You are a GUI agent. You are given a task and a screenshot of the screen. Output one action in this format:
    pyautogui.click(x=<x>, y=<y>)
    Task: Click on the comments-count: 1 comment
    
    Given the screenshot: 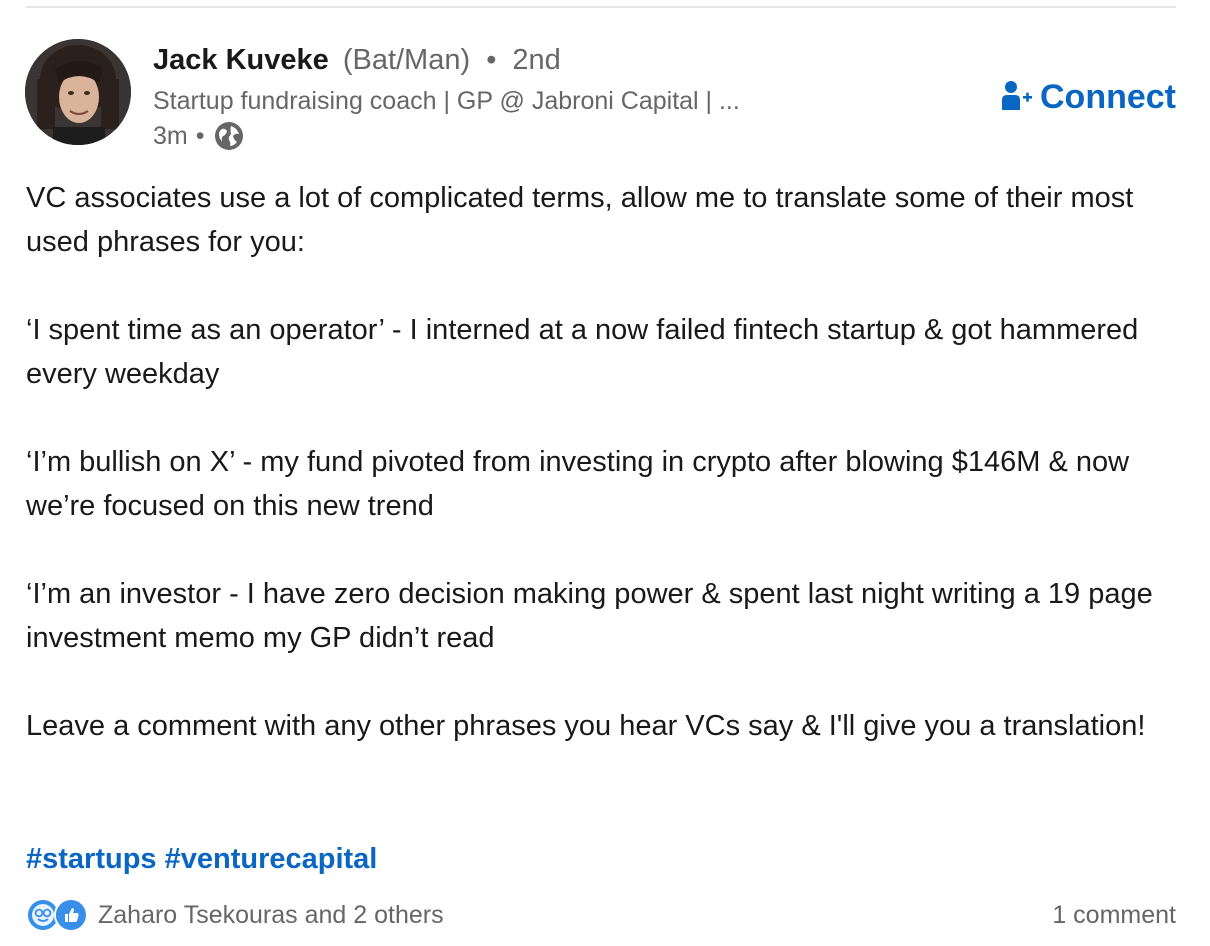 What is the action you would take?
    pyautogui.click(x=1114, y=915)
    